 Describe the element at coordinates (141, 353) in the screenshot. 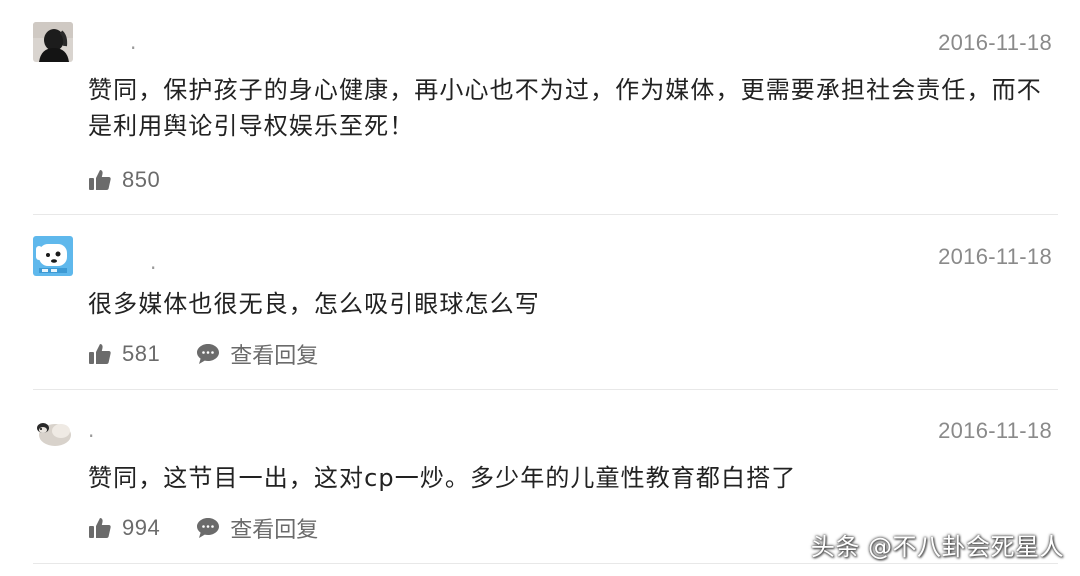

I see `like-count: 581` at that location.